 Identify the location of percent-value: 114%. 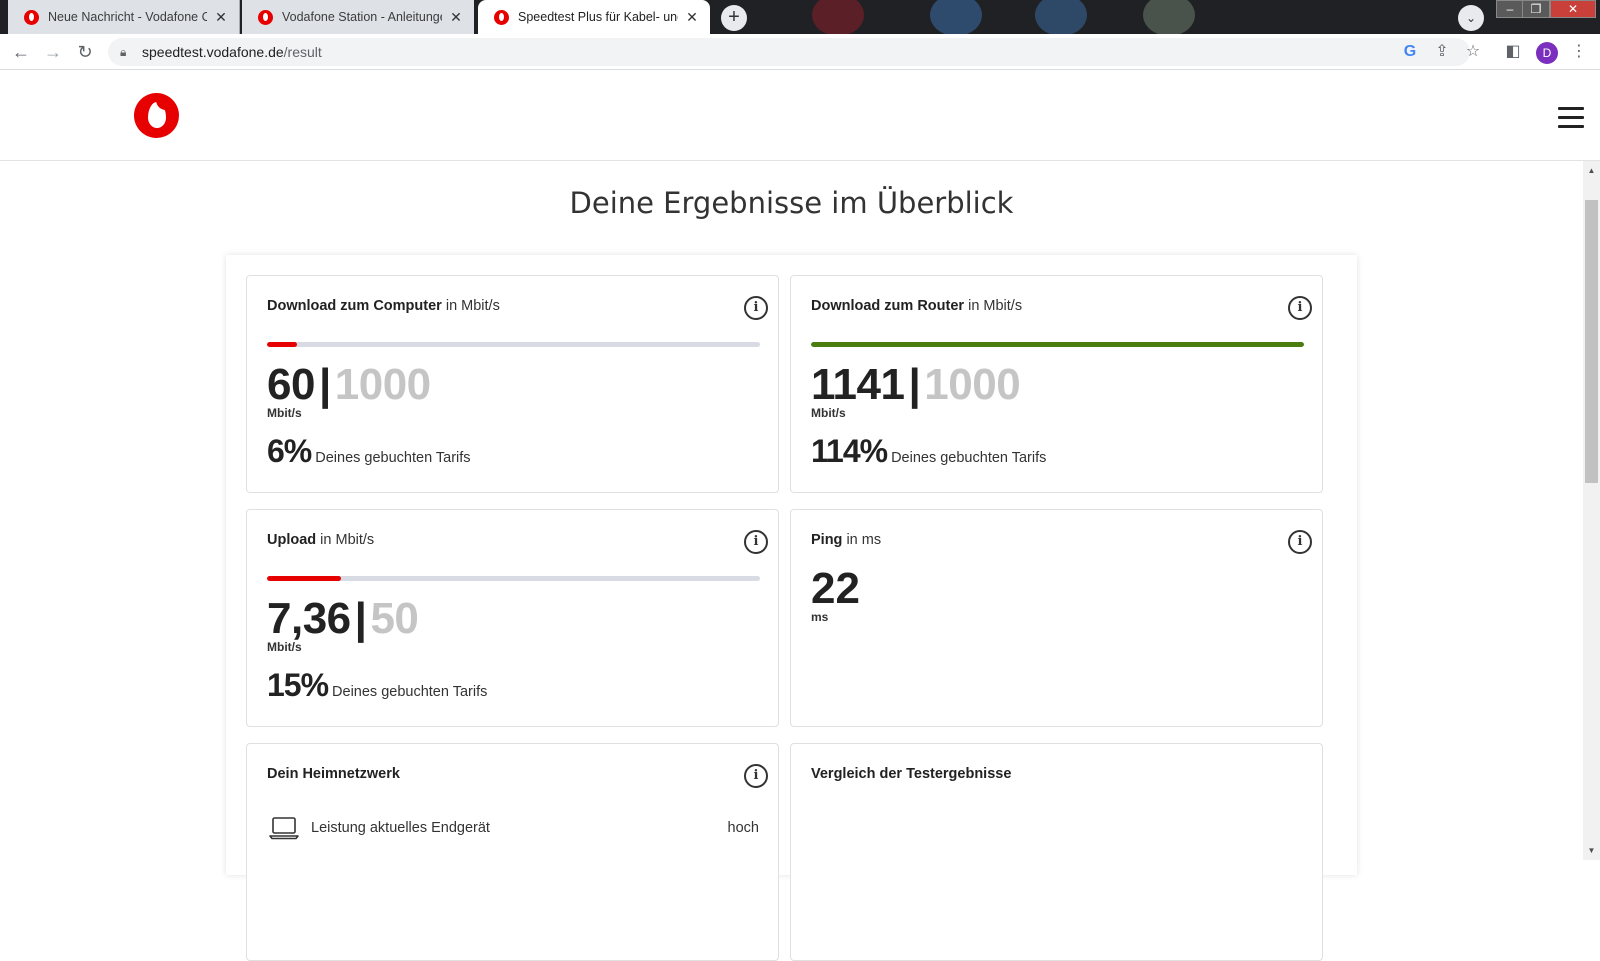
(849, 451).